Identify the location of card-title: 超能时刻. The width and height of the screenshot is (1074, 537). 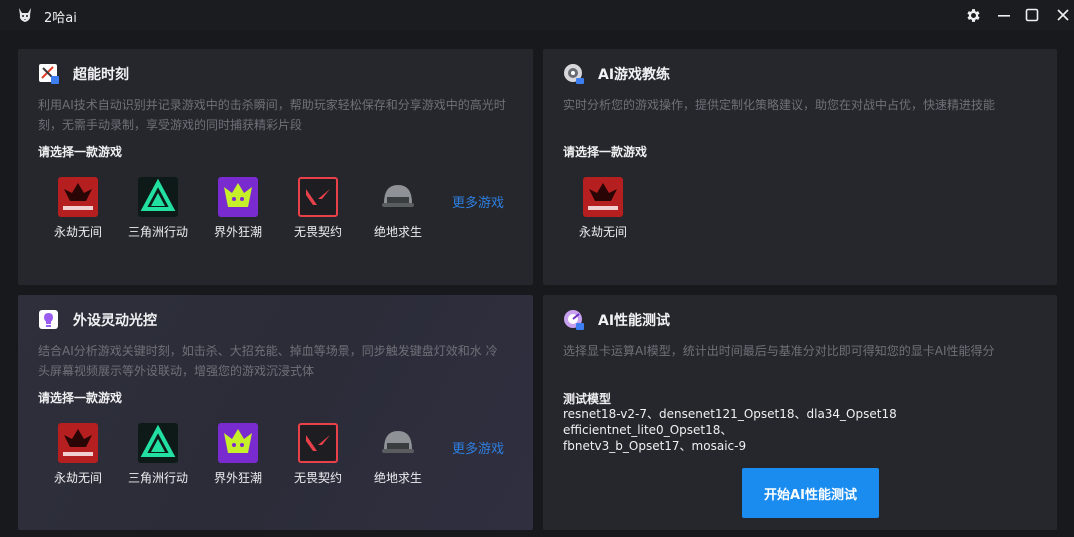
(101, 75).